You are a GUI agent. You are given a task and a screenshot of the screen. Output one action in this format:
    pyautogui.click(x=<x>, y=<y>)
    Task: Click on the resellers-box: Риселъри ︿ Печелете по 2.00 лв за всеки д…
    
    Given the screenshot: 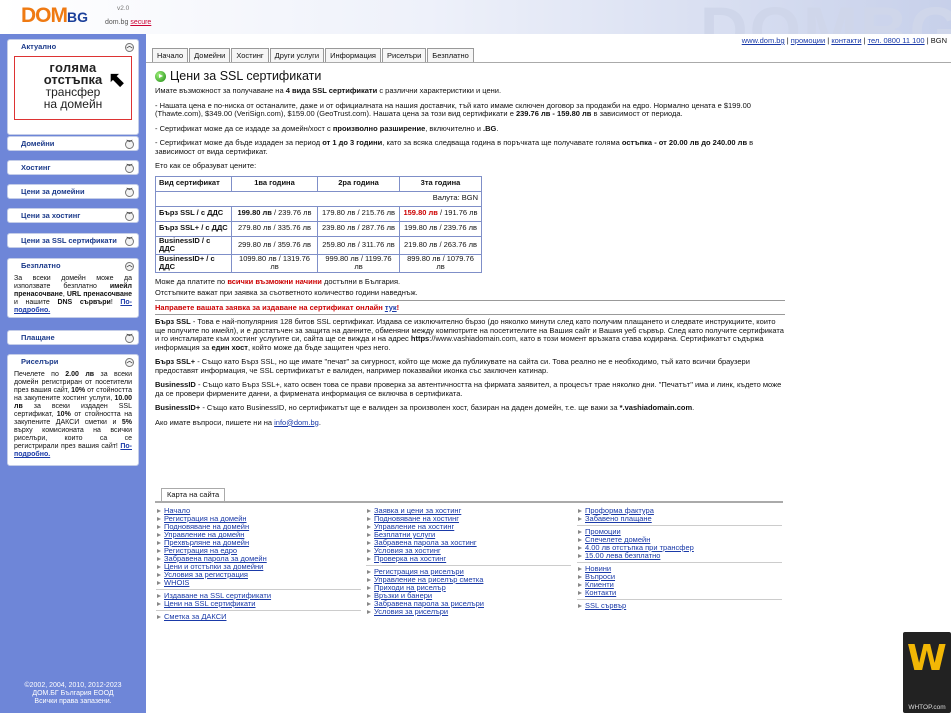 What is the action you would take?
    pyautogui.click(x=73, y=410)
    